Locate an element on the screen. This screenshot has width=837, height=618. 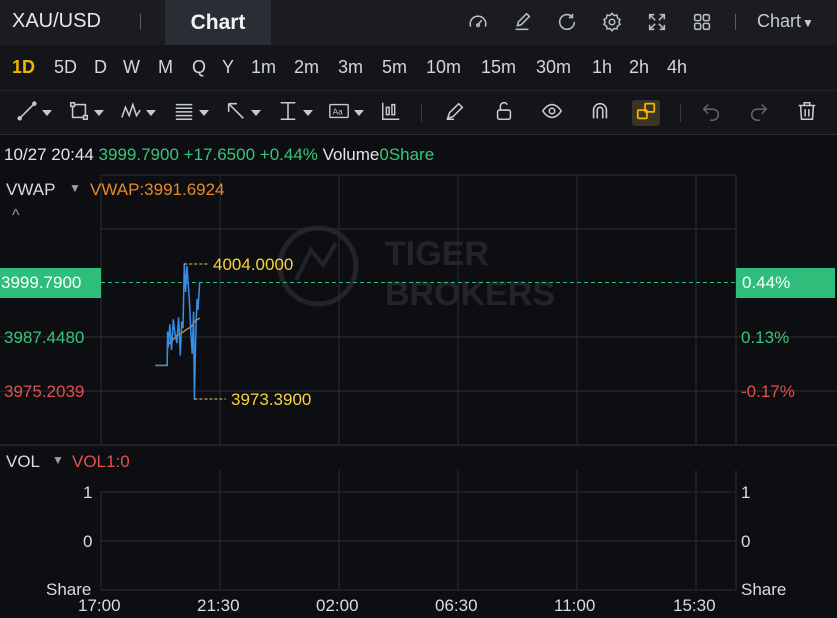
arrow-tool is located at coordinates (243, 113).